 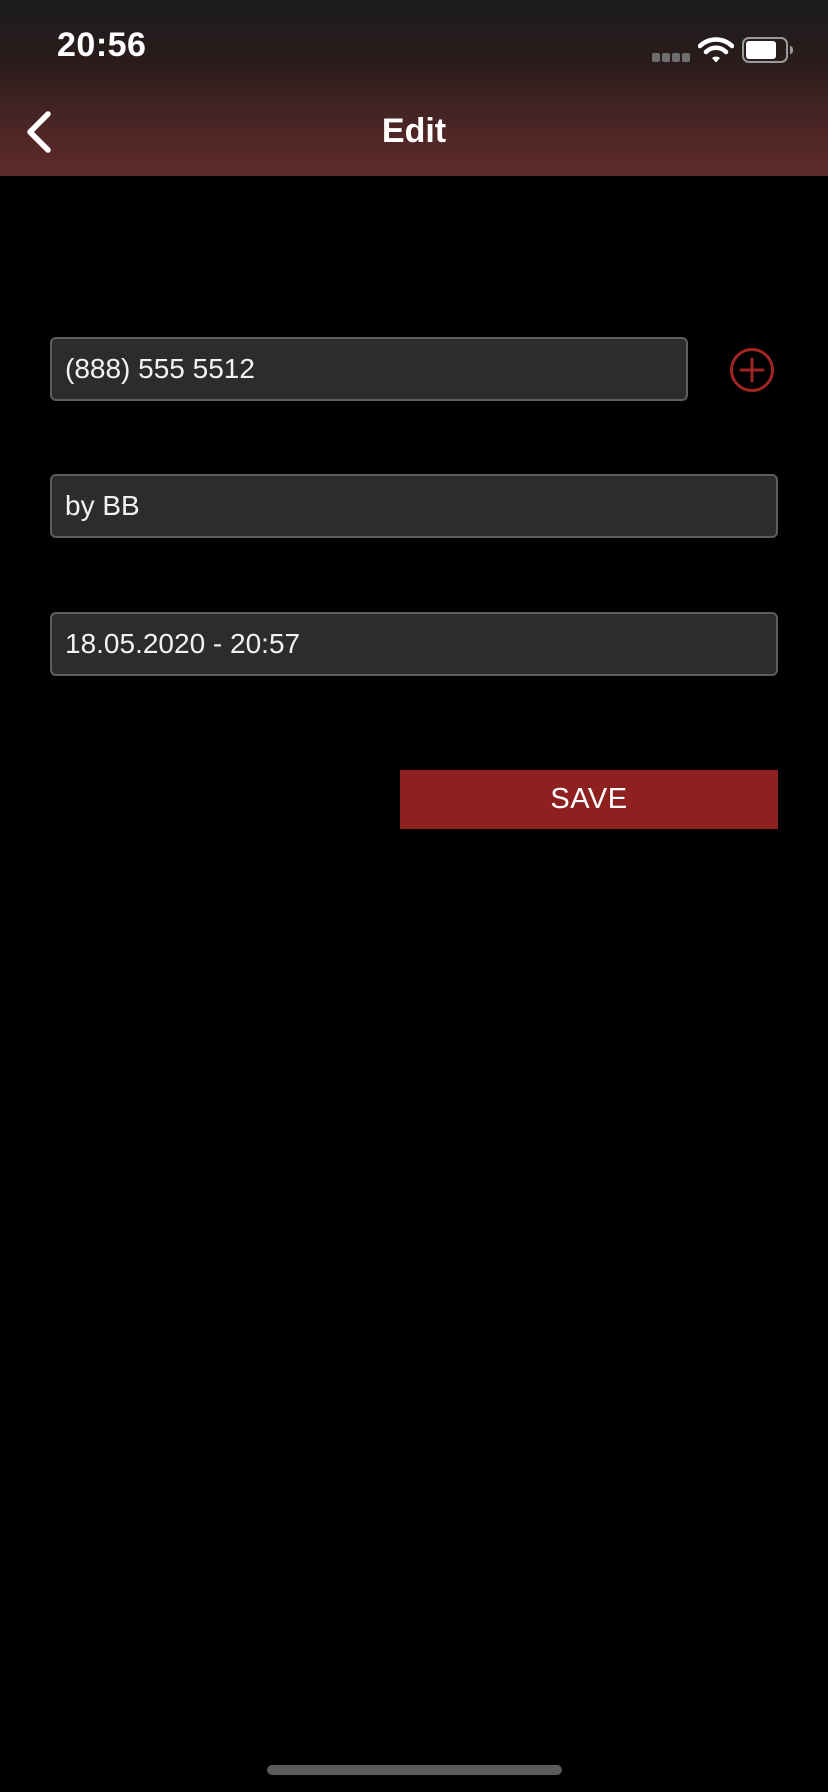 What do you see at coordinates (767, 50) in the screenshot?
I see `battery-icon` at bounding box center [767, 50].